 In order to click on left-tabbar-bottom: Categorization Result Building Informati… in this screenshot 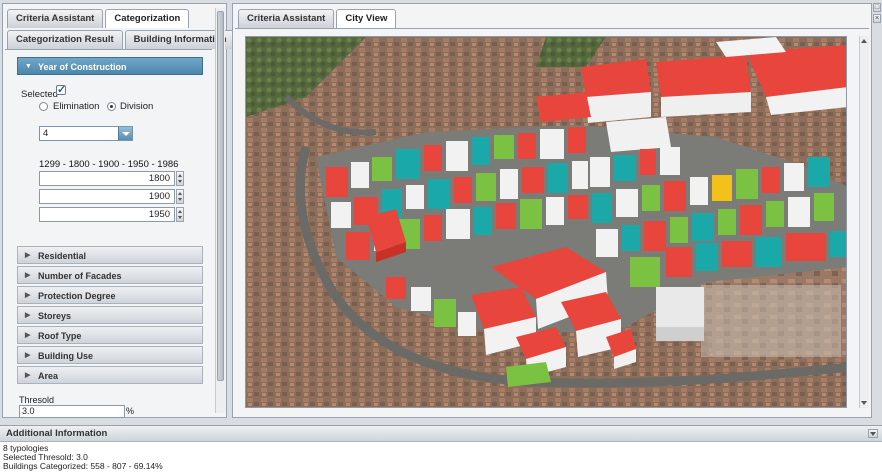, I will do `click(121, 39)`.